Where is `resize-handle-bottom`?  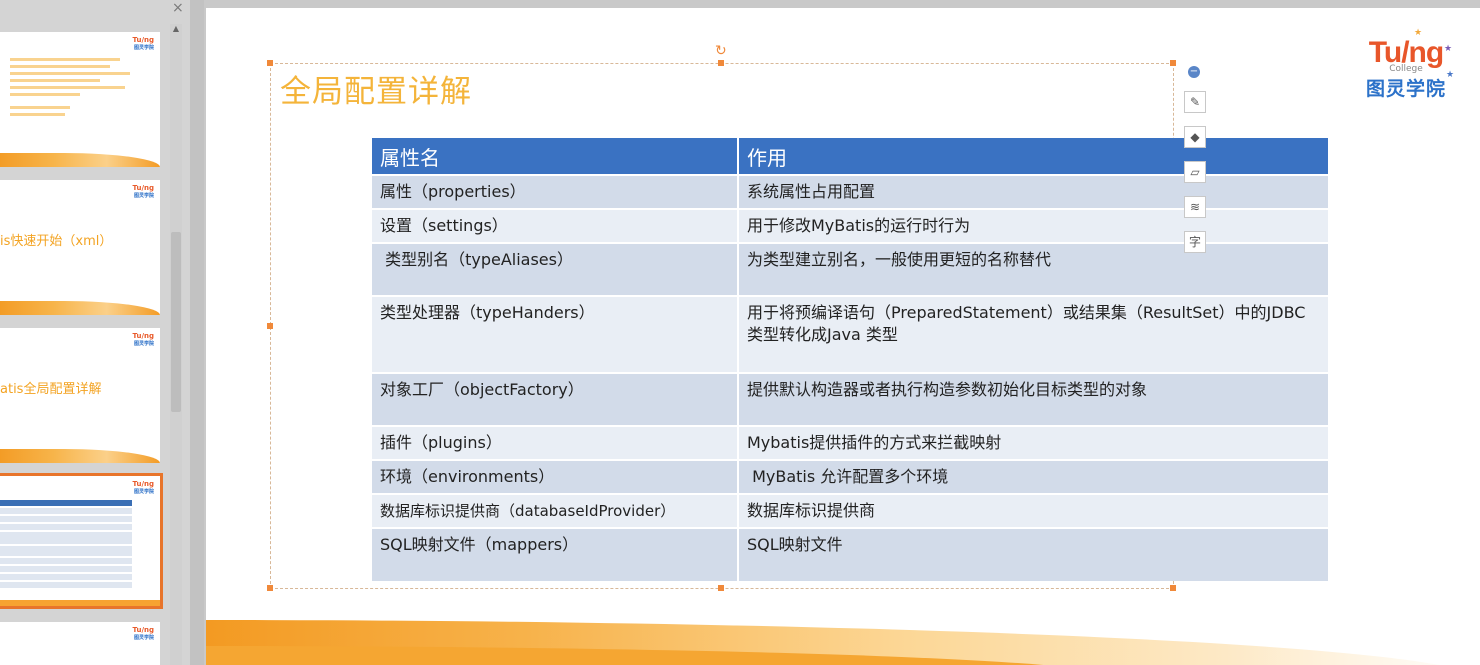 resize-handle-bottom is located at coordinates (721, 588).